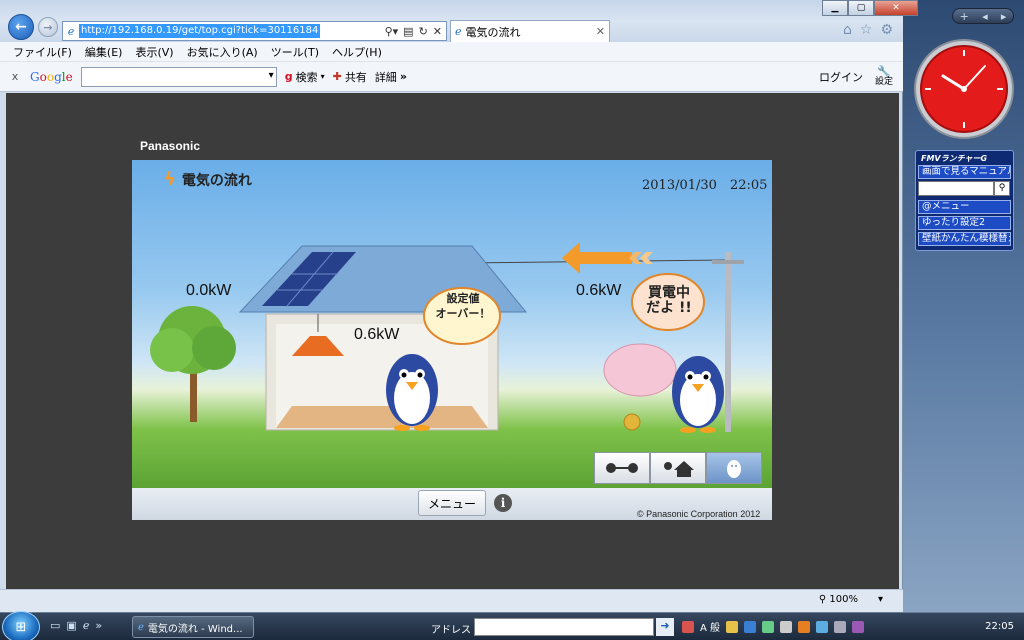 This screenshot has width=1024, height=640. What do you see at coordinates (669, 300) in the screenshot?
I see `bubble-buy-text: 買電中 だよ !!` at bounding box center [669, 300].